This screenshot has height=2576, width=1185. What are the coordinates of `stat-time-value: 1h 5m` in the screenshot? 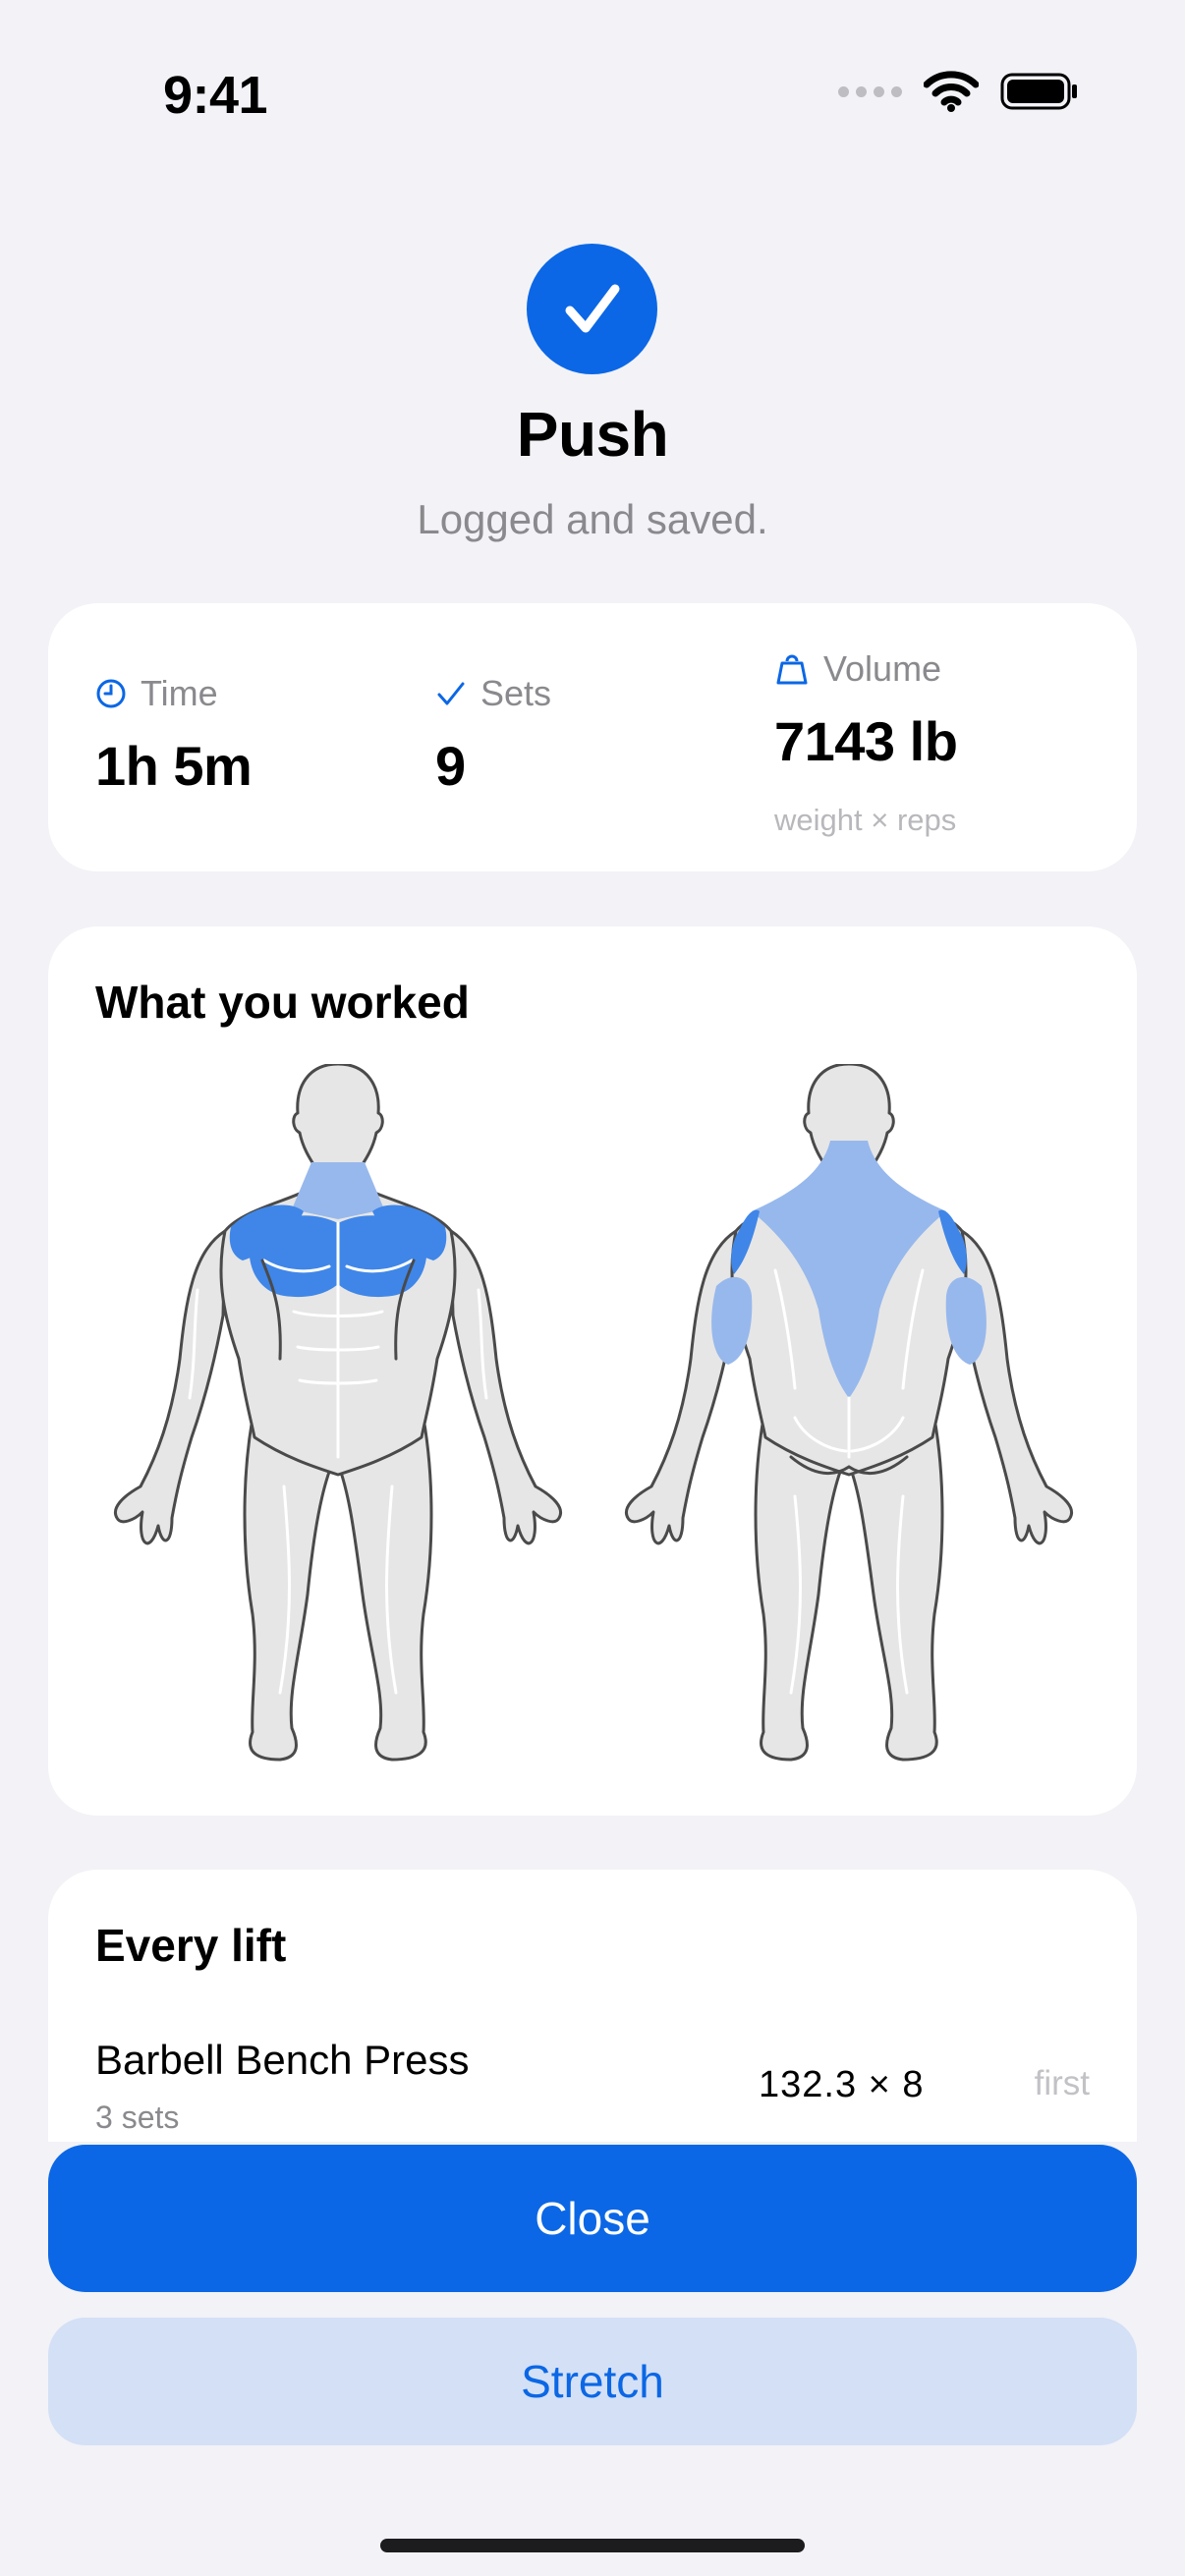 It's located at (174, 766).